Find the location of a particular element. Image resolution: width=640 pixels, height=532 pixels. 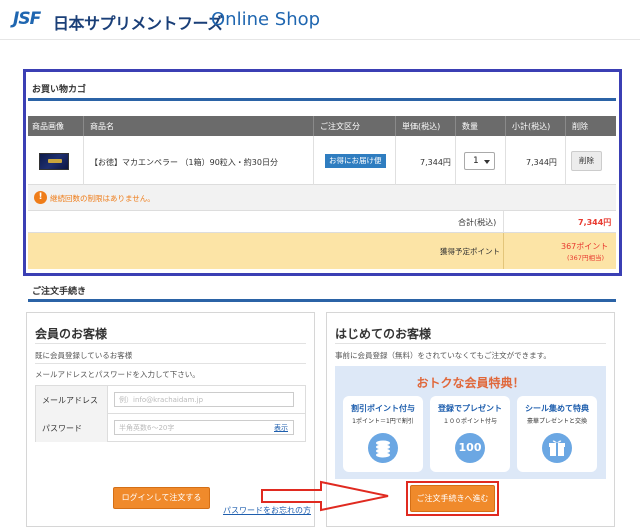

password-row: パスワード 半角英数6～20字 表示 is located at coordinates (170, 428).